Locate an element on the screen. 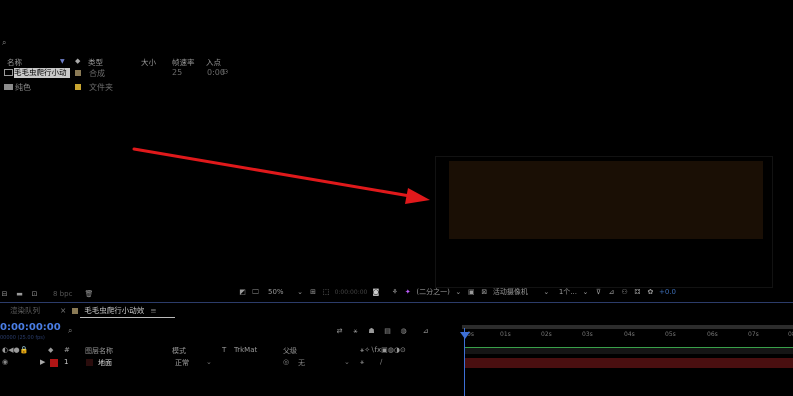 The width and height of the screenshot is (793, 396). resolution-dropdown-icon: ⌄ is located at coordinates (458, 292).